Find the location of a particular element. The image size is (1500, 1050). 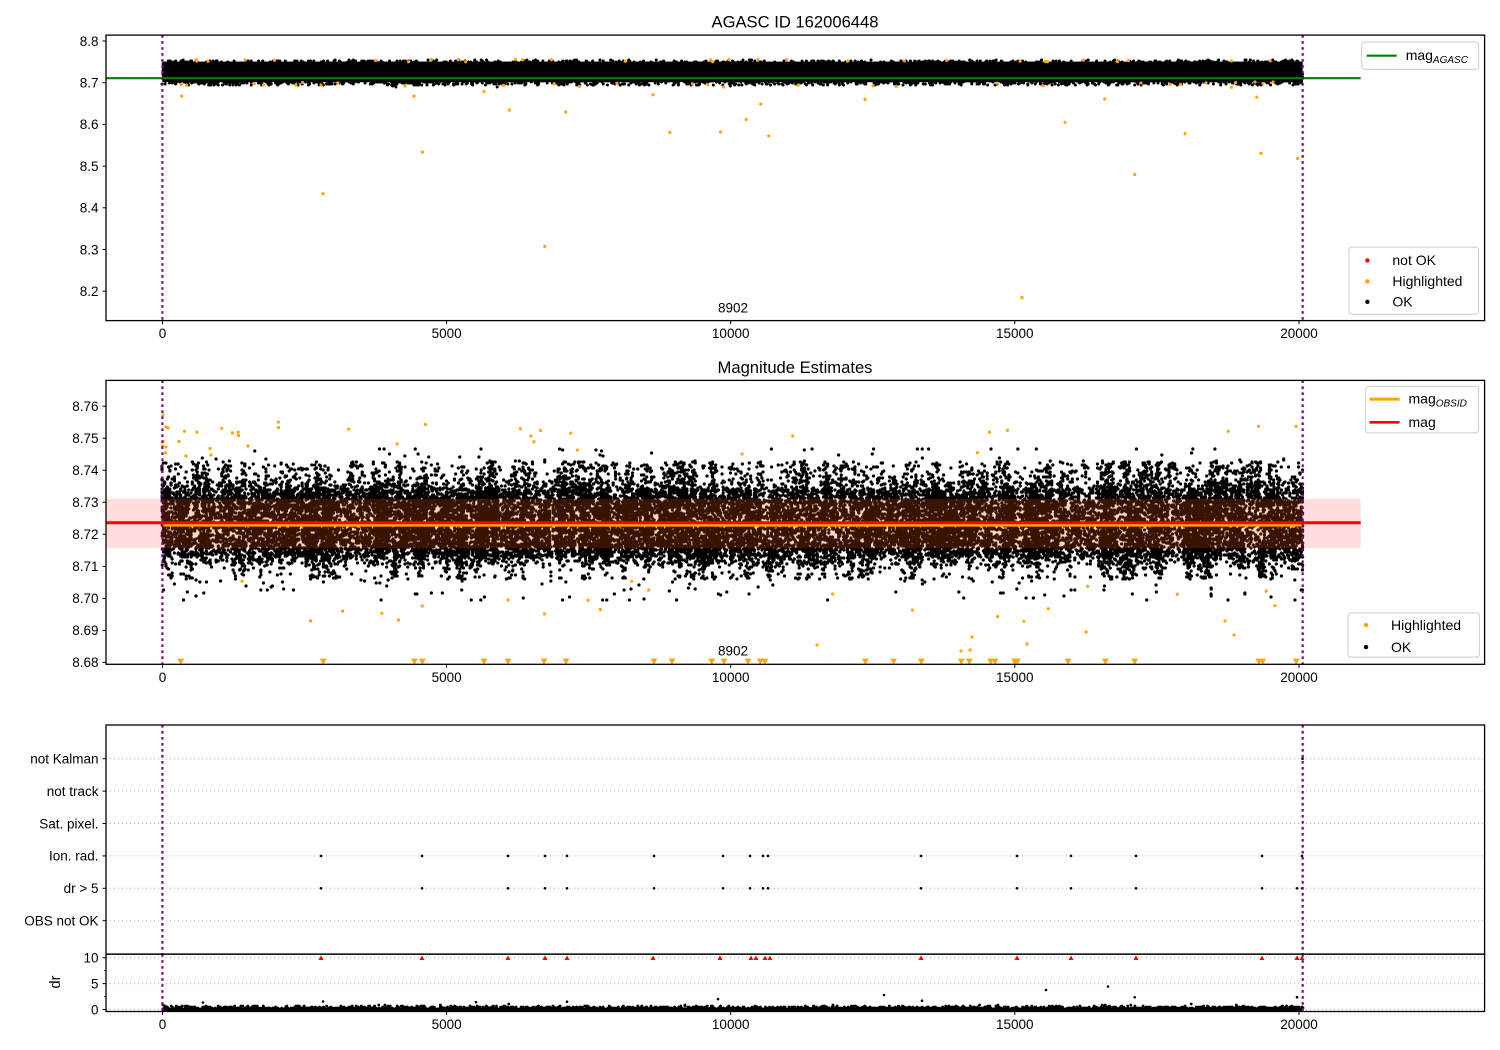

svg-text: dr is located at coordinates (56, 981).